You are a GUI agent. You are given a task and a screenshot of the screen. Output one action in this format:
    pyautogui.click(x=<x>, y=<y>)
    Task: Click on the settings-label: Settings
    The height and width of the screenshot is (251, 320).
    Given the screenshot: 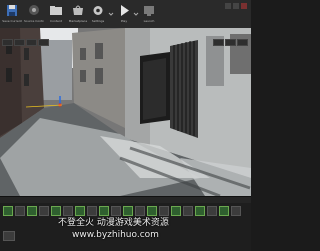 What is the action you would take?
    pyautogui.click(x=98, y=21)
    